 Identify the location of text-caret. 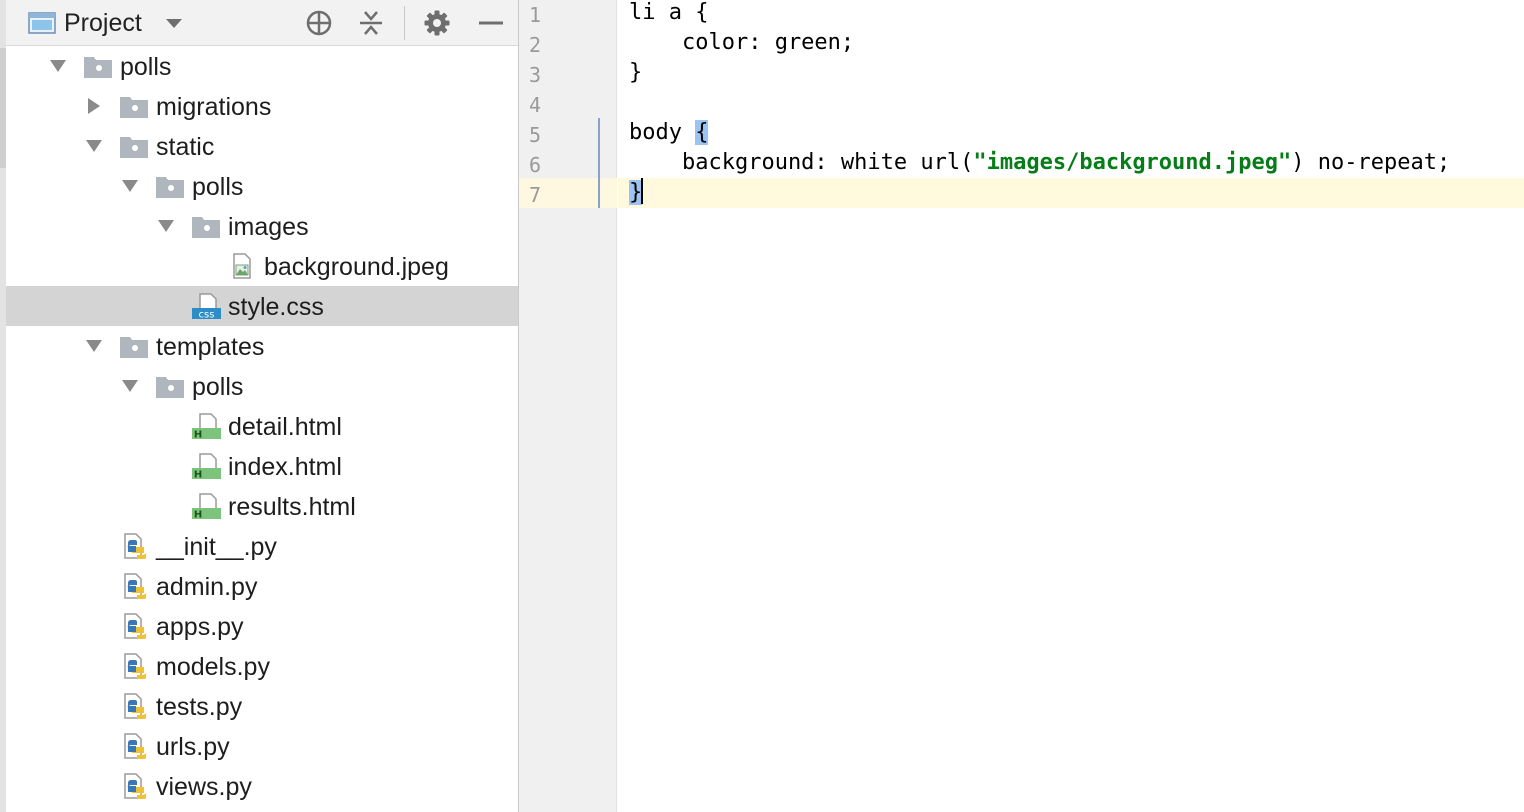
(642, 191).